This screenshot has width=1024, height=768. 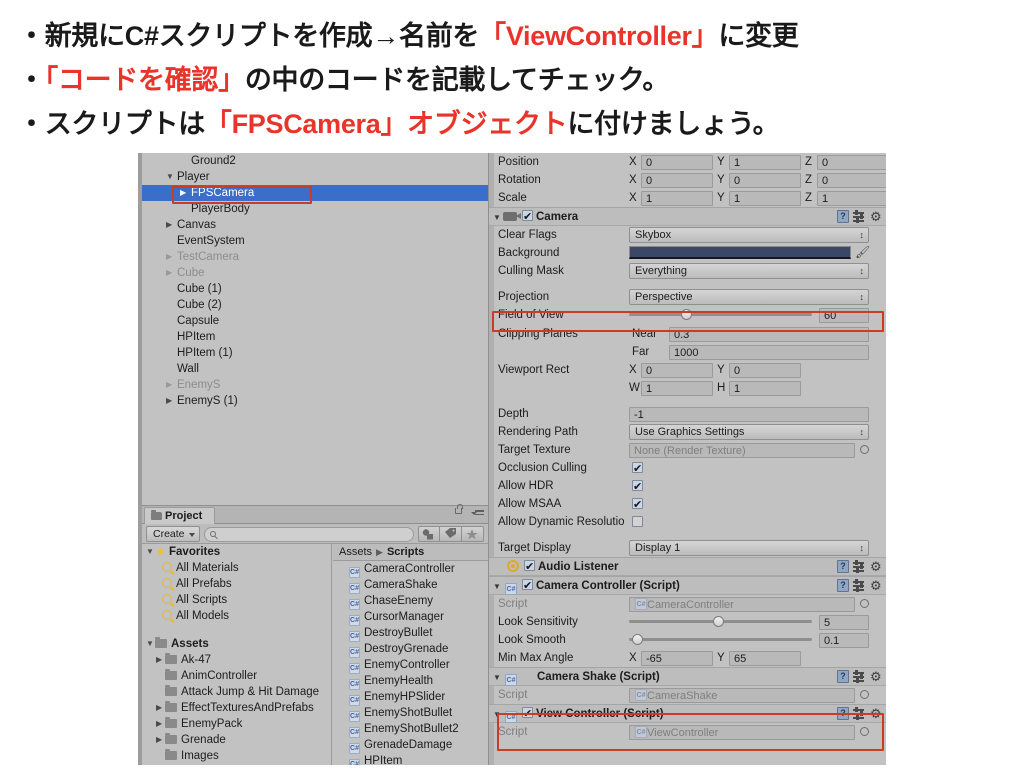 What do you see at coordinates (410, 759) in the screenshot?
I see `script-file-item: C# HPItem` at bounding box center [410, 759].